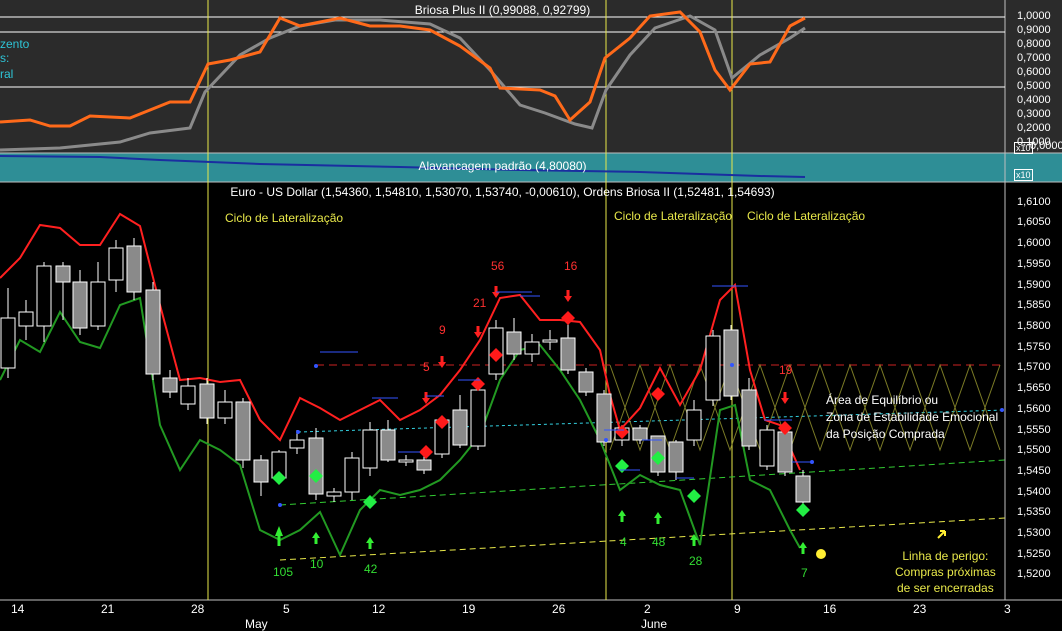 This screenshot has width=1062, height=631. Describe the element at coordinates (1046, 146) in the screenshot. I see `y-label: 0,0000` at that location.